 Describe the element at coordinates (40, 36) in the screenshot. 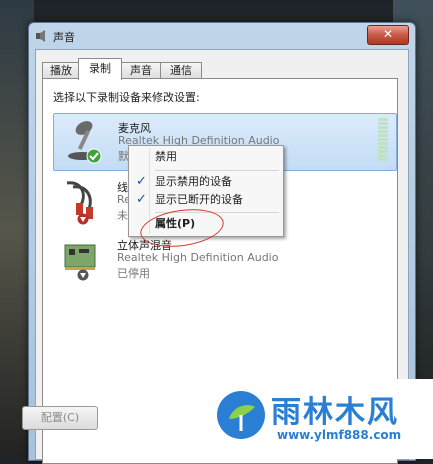

I see `speaker-icon` at that location.